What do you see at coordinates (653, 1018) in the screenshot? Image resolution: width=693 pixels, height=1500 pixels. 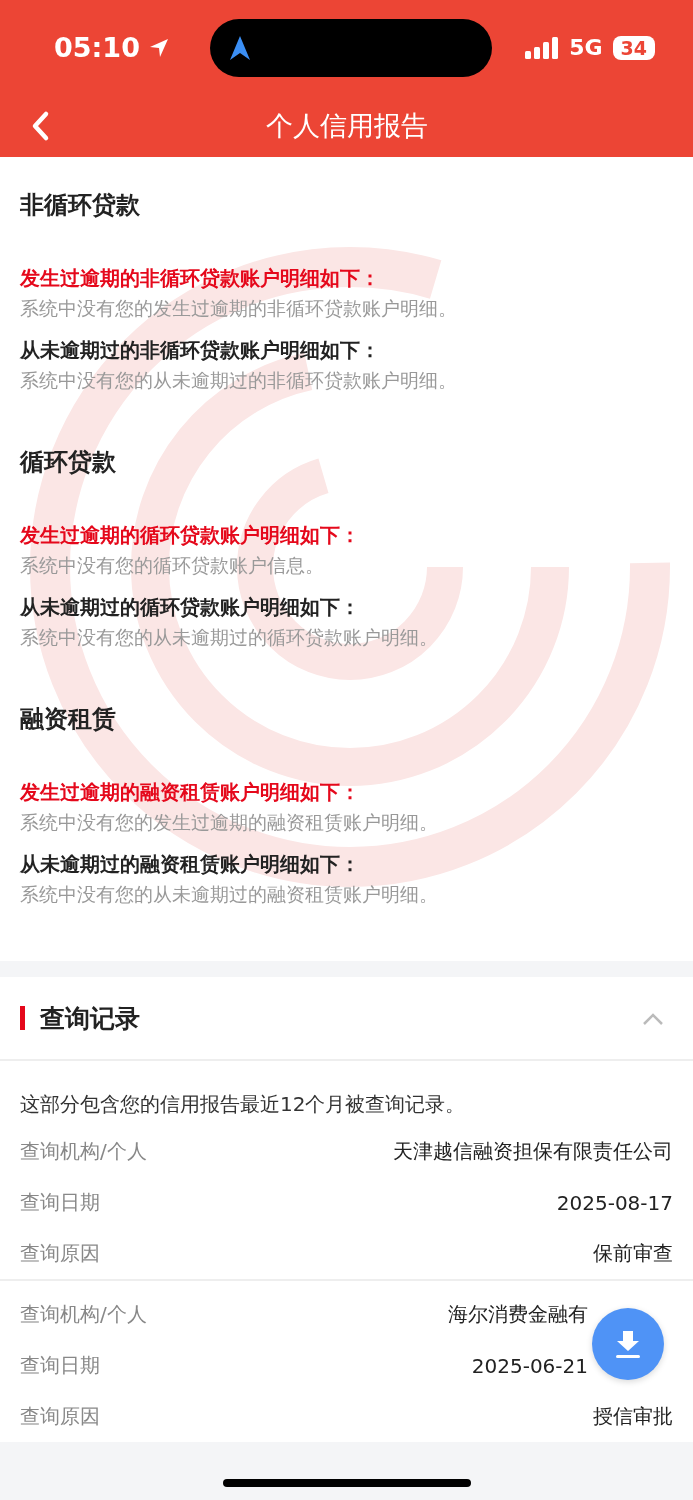 I see `collapse-chevron-icon` at bounding box center [653, 1018].